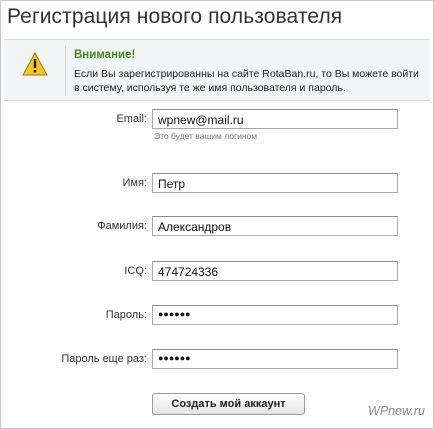 Image resolution: width=434 pixels, height=429 pixels. I want to click on password-repeat-field: ●●●●●●, so click(275, 359).